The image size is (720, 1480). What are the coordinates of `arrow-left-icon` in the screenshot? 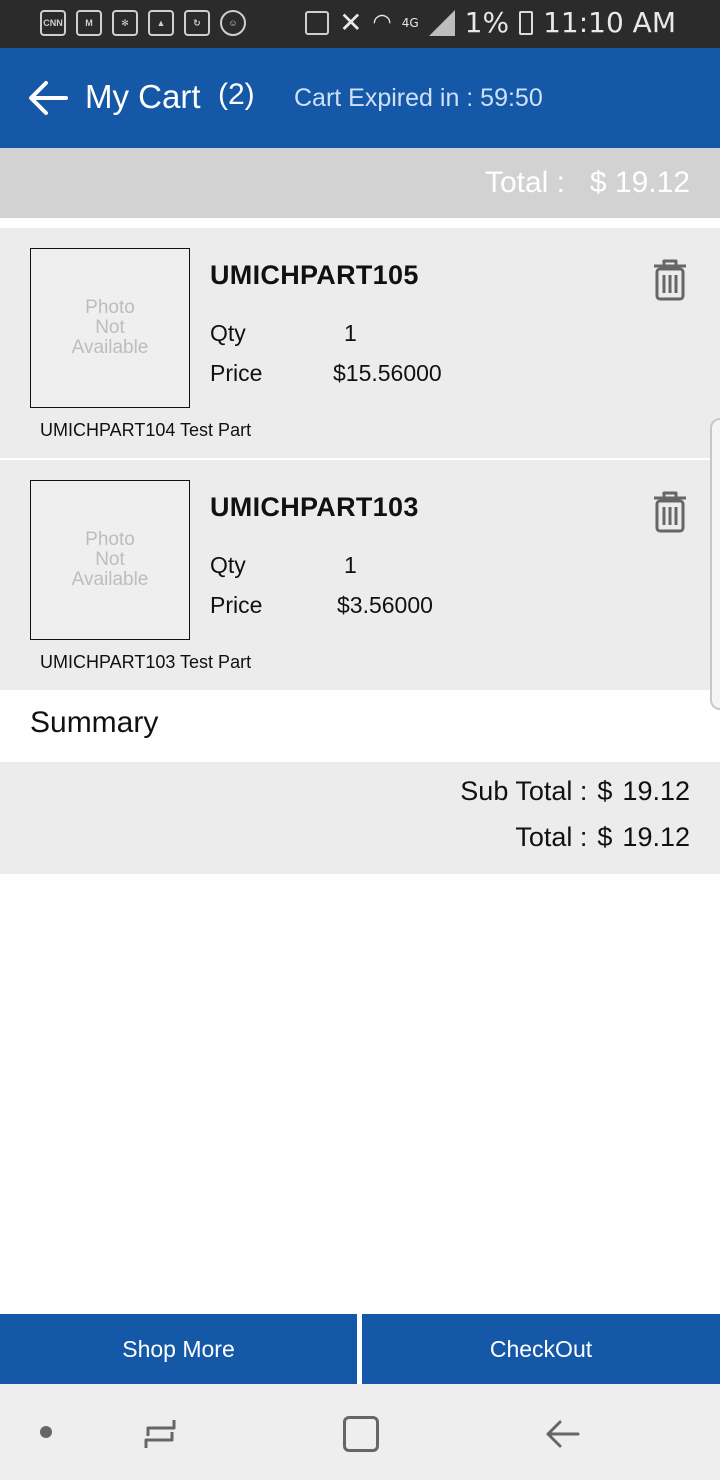 It's located at (48, 98).